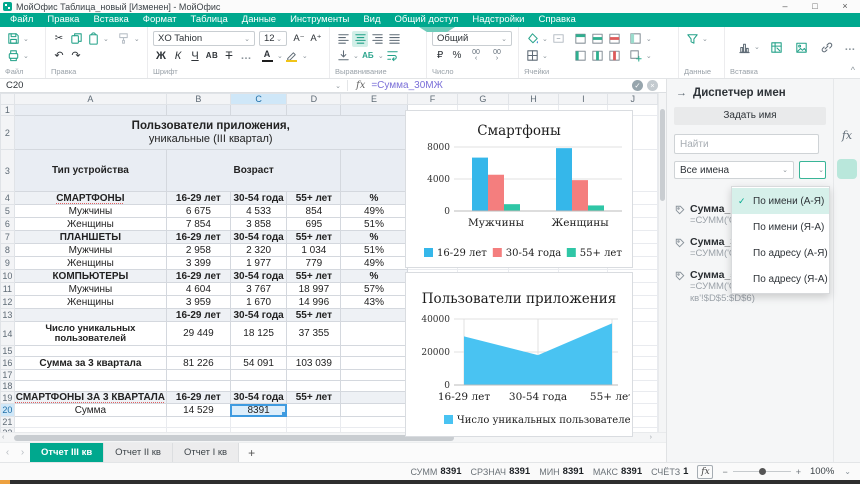 The height and width of the screenshot is (484, 860). I want to click on font-color-button: А, so click(267, 56).